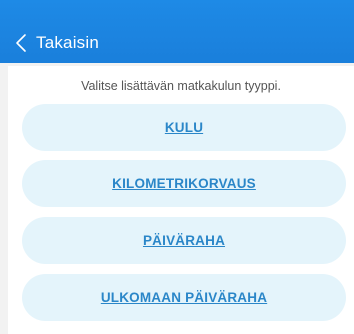 This screenshot has height=334, width=354. I want to click on option-label: KULU, so click(184, 127).